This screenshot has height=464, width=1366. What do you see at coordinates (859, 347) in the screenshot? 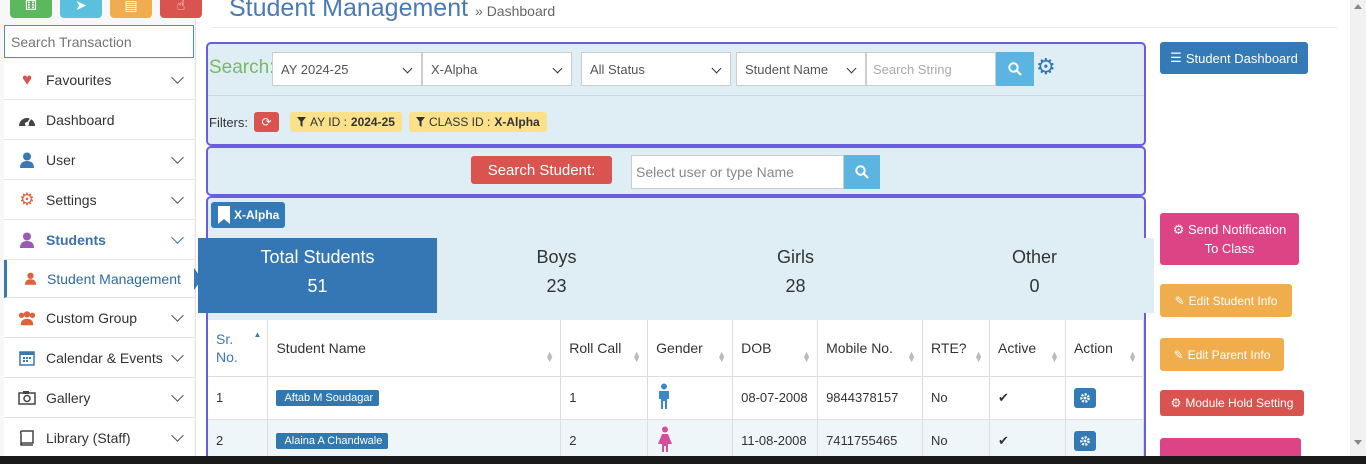
I see `column-label: Mobile No.` at bounding box center [859, 347].